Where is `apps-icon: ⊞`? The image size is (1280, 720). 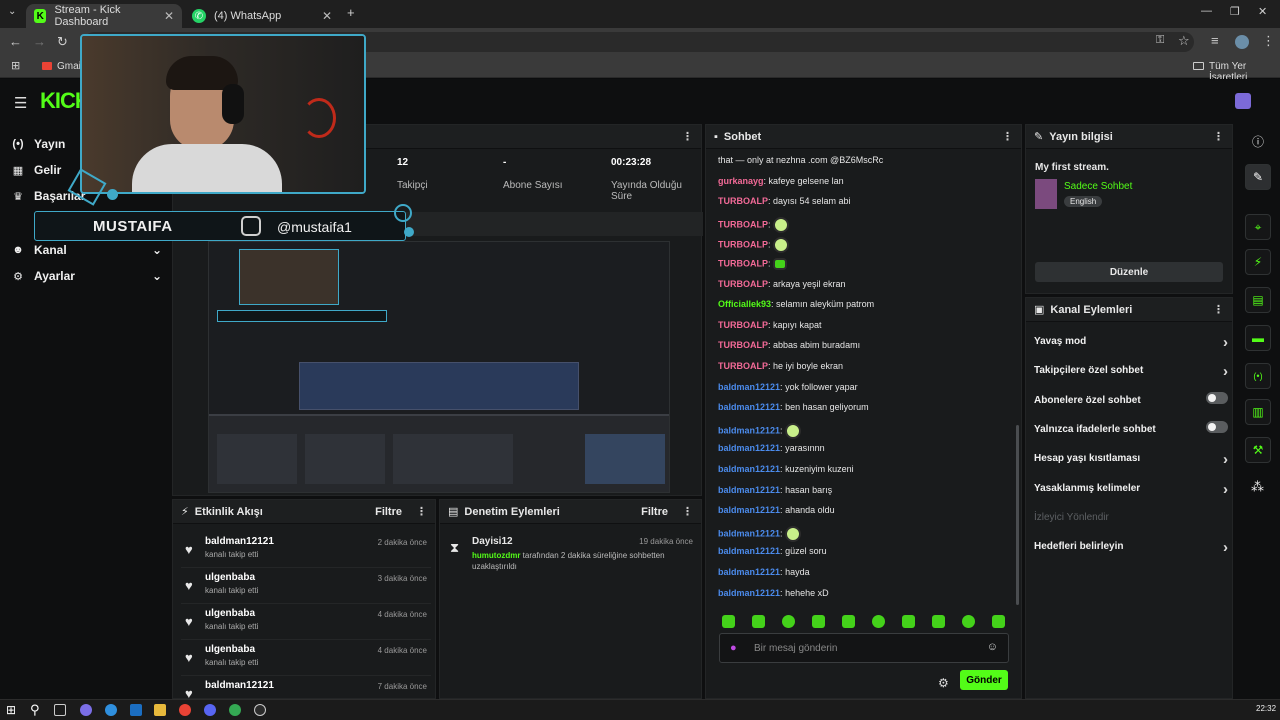
apps-icon: ⊞ is located at coordinates (15, 65).